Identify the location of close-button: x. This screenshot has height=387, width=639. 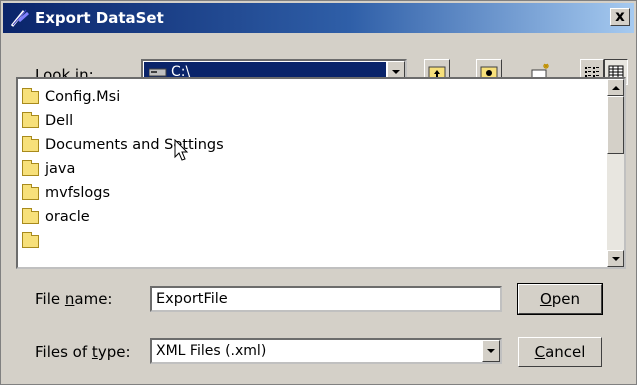
(620, 17).